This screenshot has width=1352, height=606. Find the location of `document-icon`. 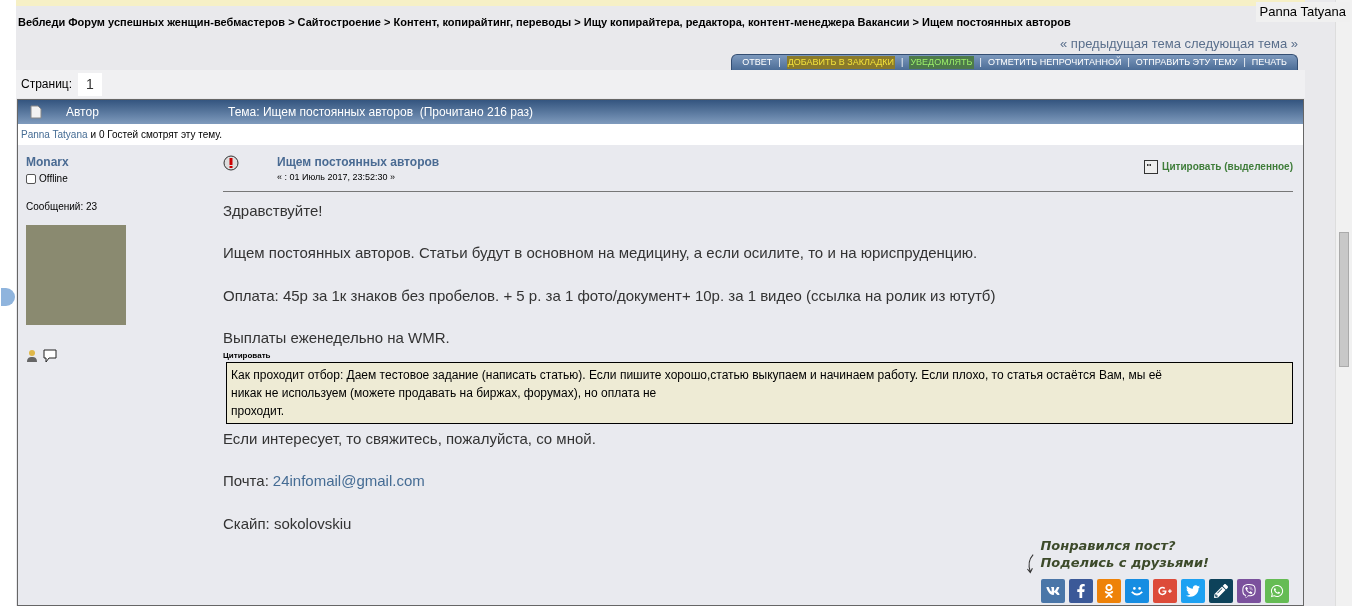

document-icon is located at coordinates (36, 112).